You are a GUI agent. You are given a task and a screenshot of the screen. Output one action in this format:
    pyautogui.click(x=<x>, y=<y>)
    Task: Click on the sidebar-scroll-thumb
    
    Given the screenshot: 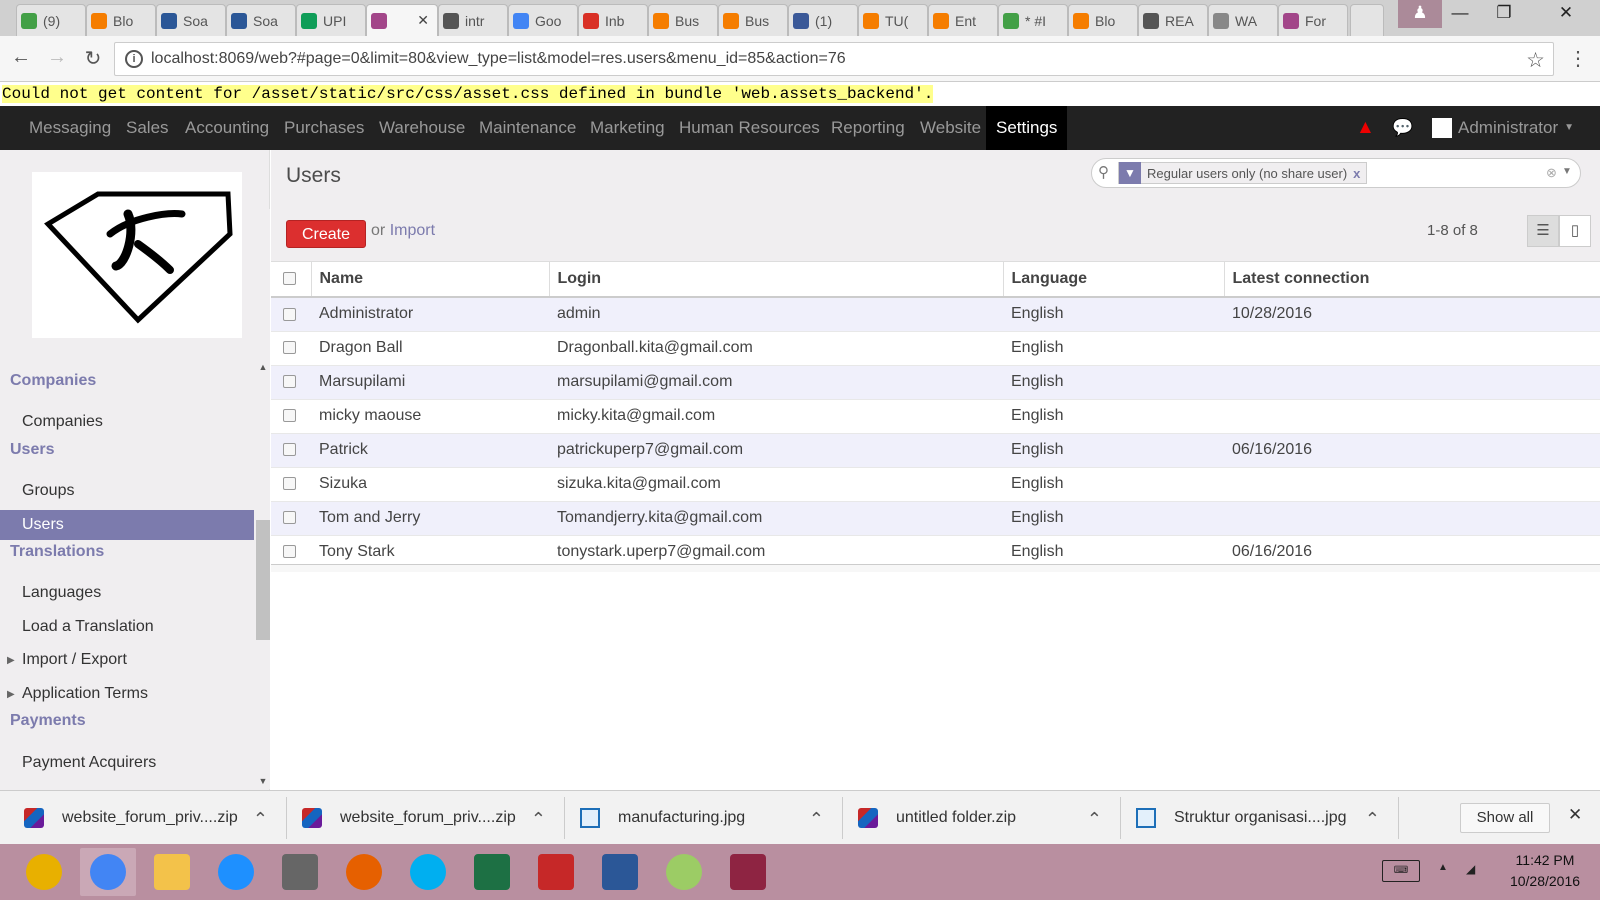 What is the action you would take?
    pyautogui.click(x=263, y=580)
    